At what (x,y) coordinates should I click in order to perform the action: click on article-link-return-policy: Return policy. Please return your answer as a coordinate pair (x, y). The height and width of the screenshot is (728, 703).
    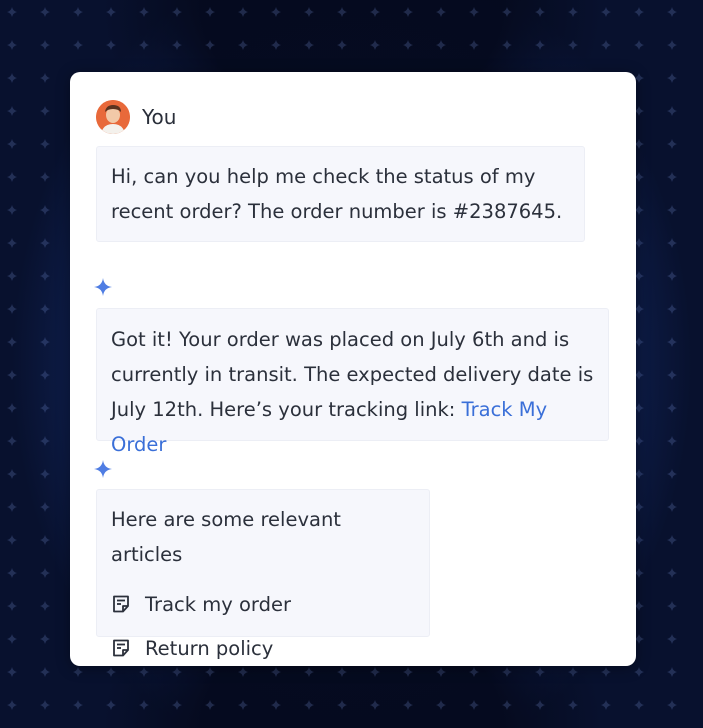
    Looking at the image, I should click on (263, 648).